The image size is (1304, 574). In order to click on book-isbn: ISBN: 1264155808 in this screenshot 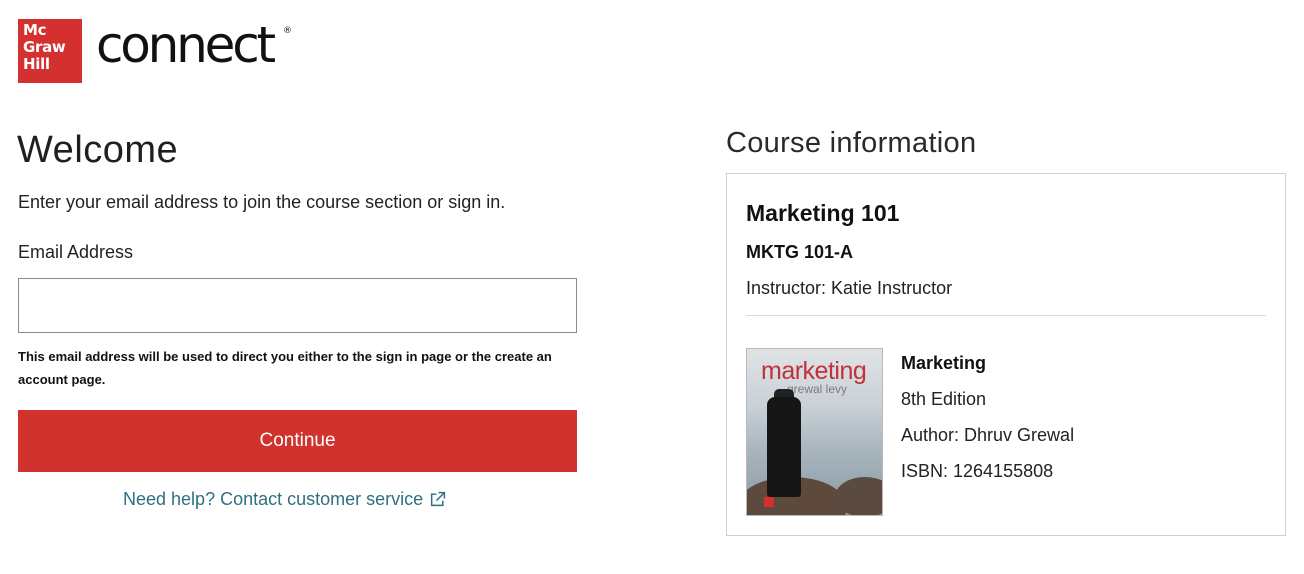, I will do `click(977, 471)`.